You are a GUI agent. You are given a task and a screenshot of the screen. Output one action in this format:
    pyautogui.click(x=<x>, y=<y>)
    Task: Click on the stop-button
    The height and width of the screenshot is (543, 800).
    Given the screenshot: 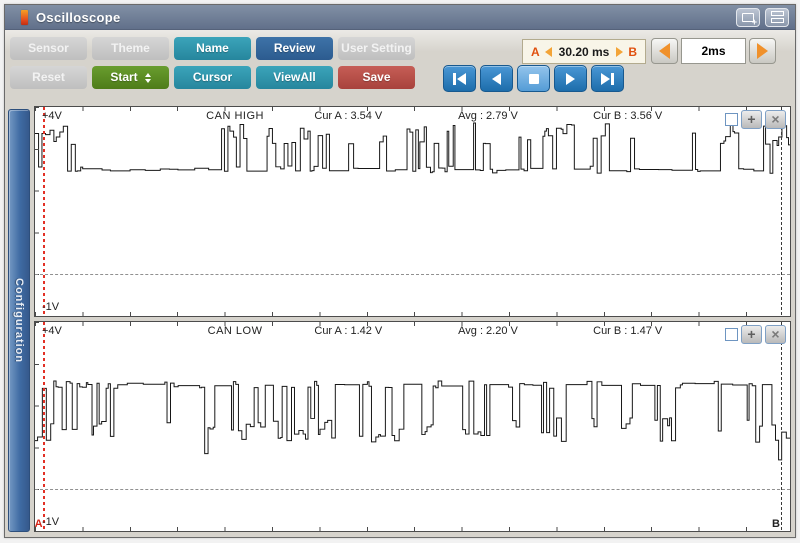 What is the action you would take?
    pyautogui.click(x=533, y=78)
    